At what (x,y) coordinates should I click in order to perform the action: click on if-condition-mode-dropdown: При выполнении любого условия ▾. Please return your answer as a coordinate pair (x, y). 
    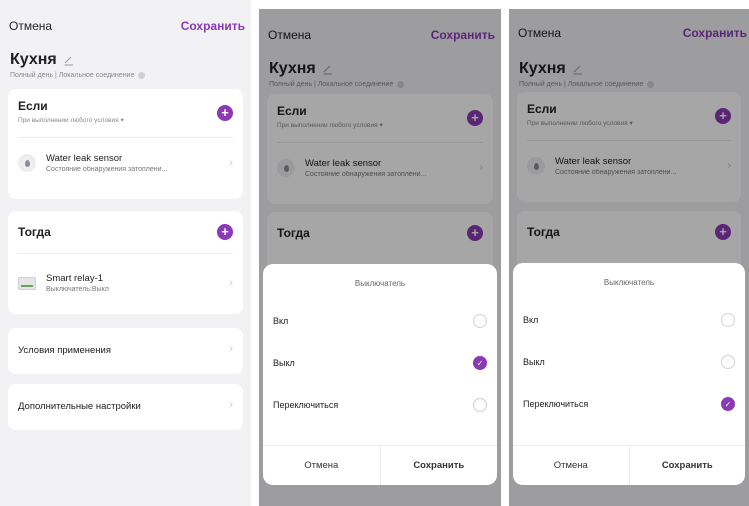
    Looking at the image, I should click on (71, 120).